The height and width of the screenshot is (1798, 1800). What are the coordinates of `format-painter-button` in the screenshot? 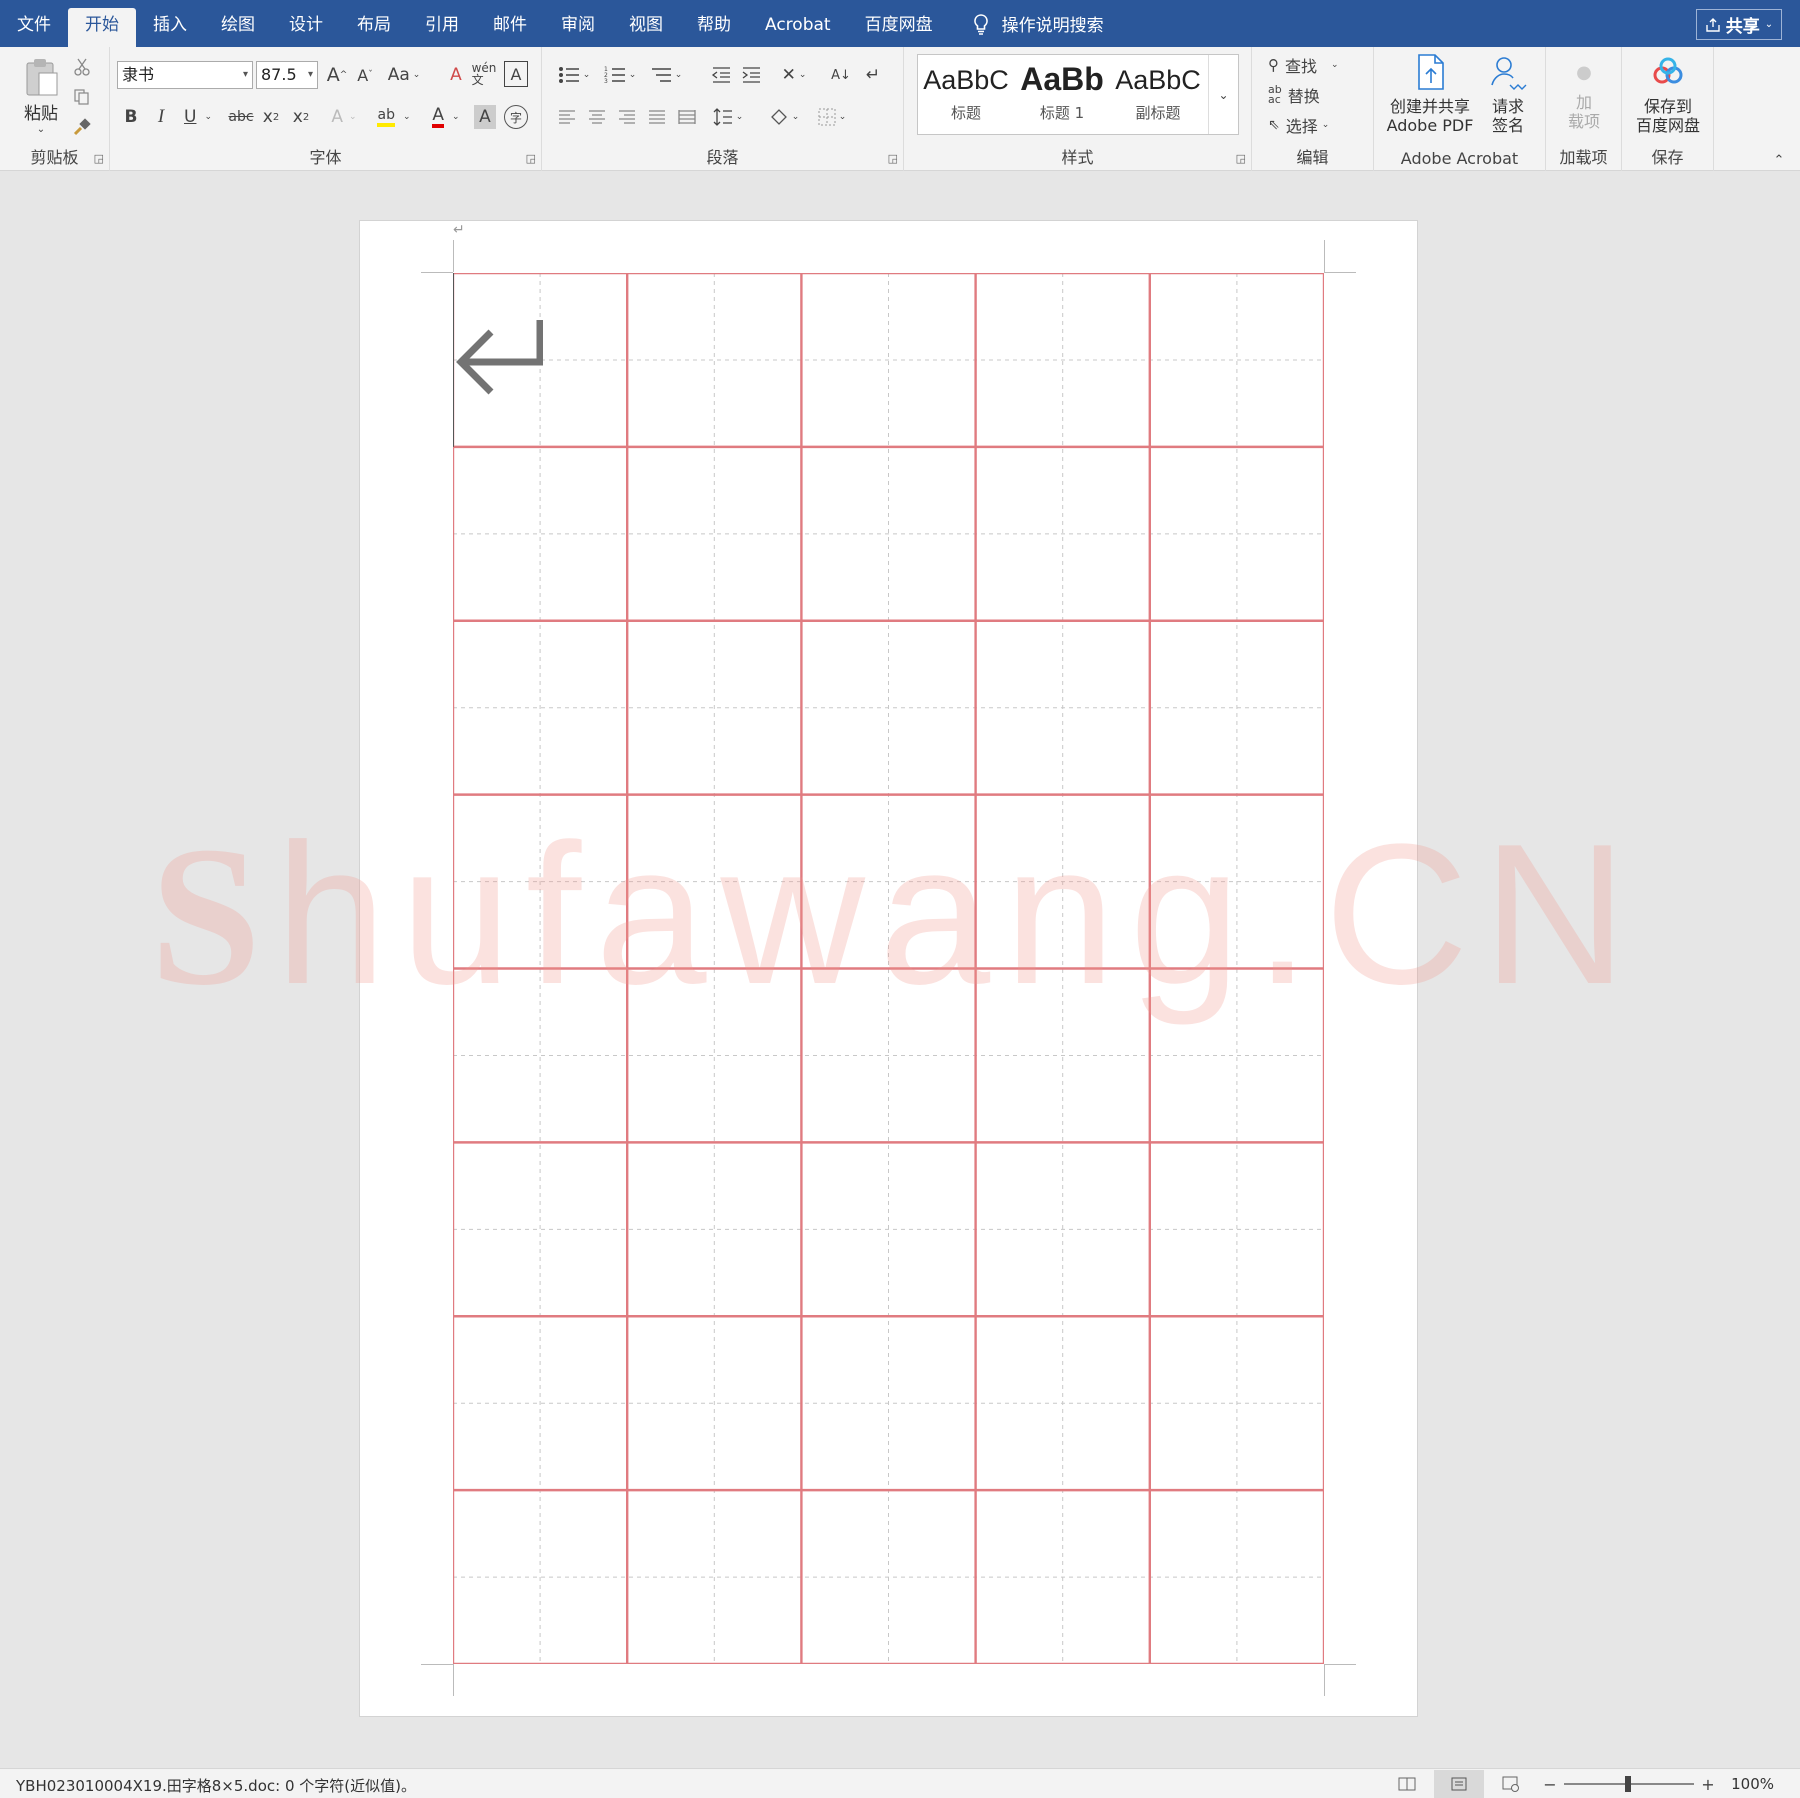 It's located at (82, 127).